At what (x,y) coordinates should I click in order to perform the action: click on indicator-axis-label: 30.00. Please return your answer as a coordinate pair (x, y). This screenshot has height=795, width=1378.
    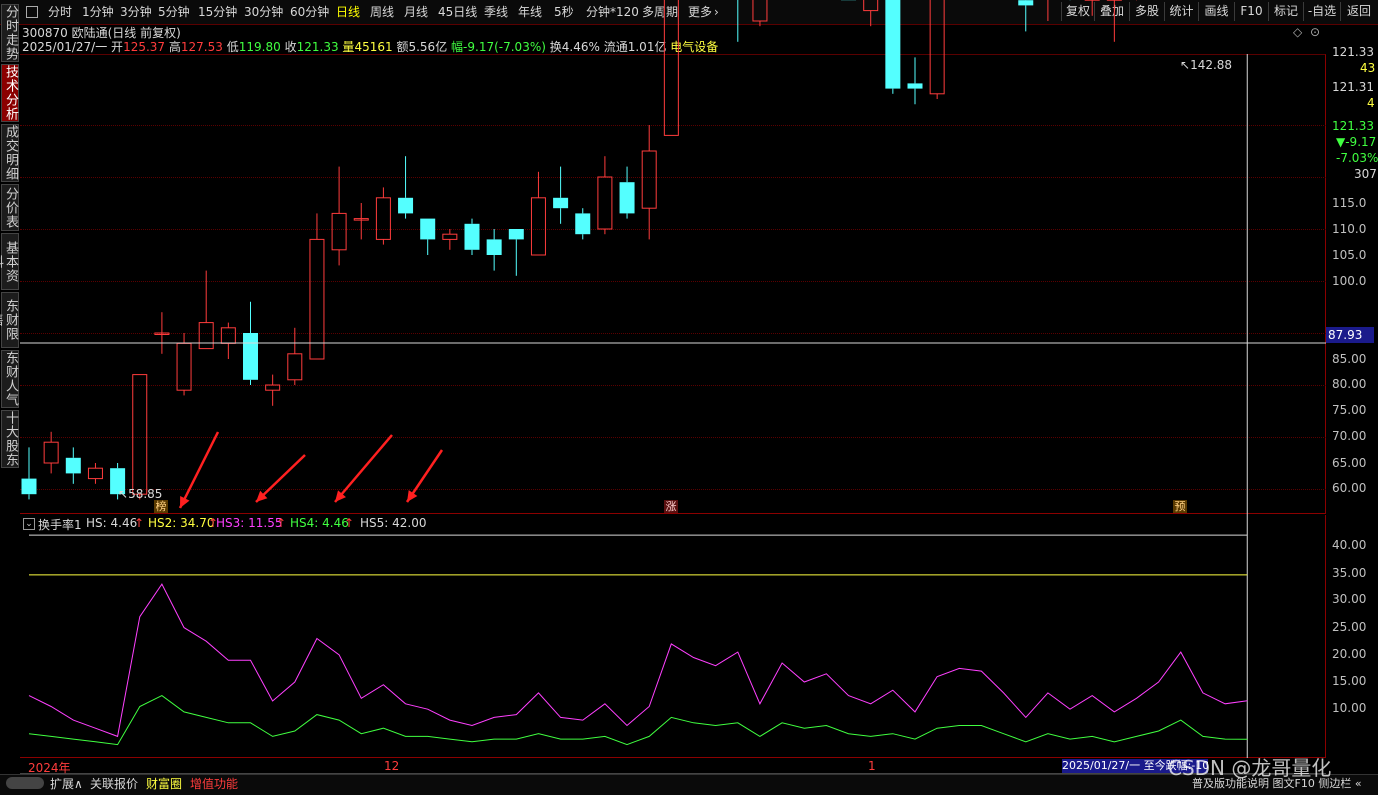
    Looking at the image, I should click on (1355, 599).